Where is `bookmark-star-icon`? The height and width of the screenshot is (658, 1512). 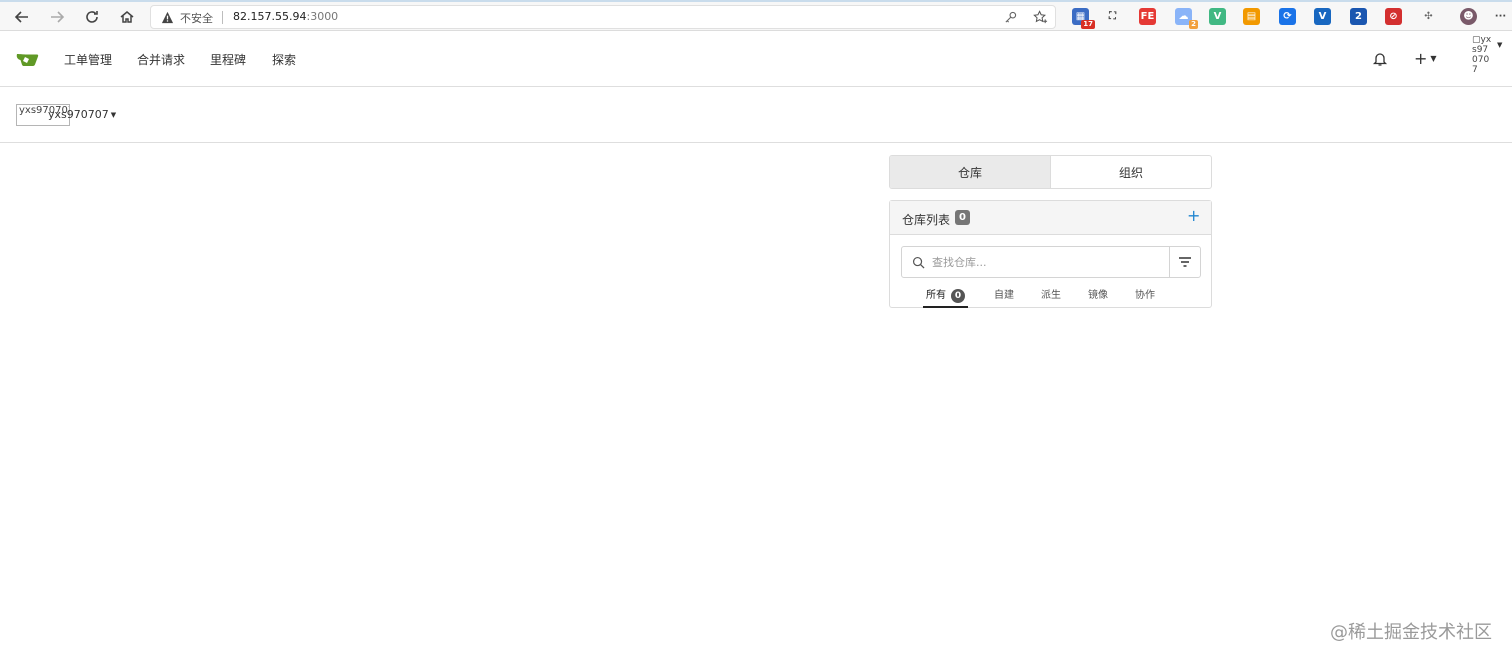
bookmark-star-icon is located at coordinates (1040, 17).